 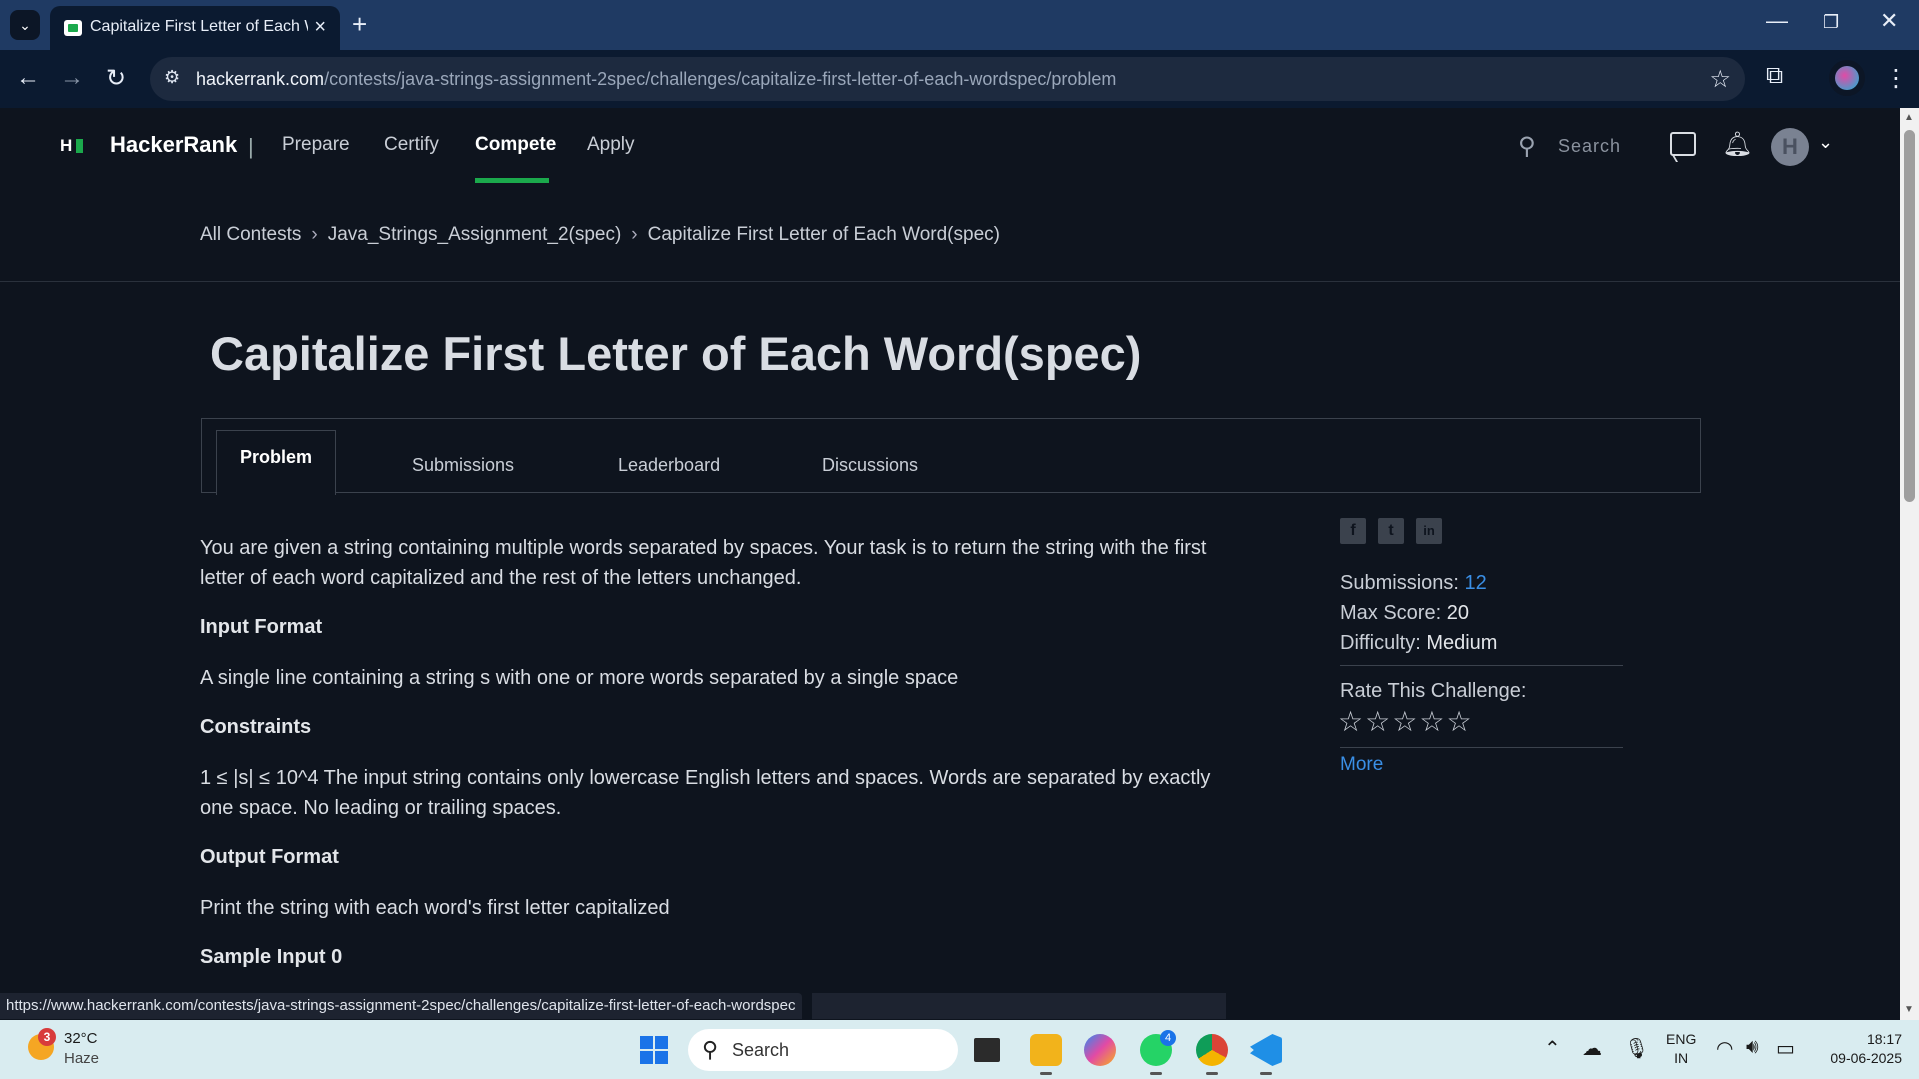 I want to click on twitter-share-icon: t, so click(x=1391, y=531).